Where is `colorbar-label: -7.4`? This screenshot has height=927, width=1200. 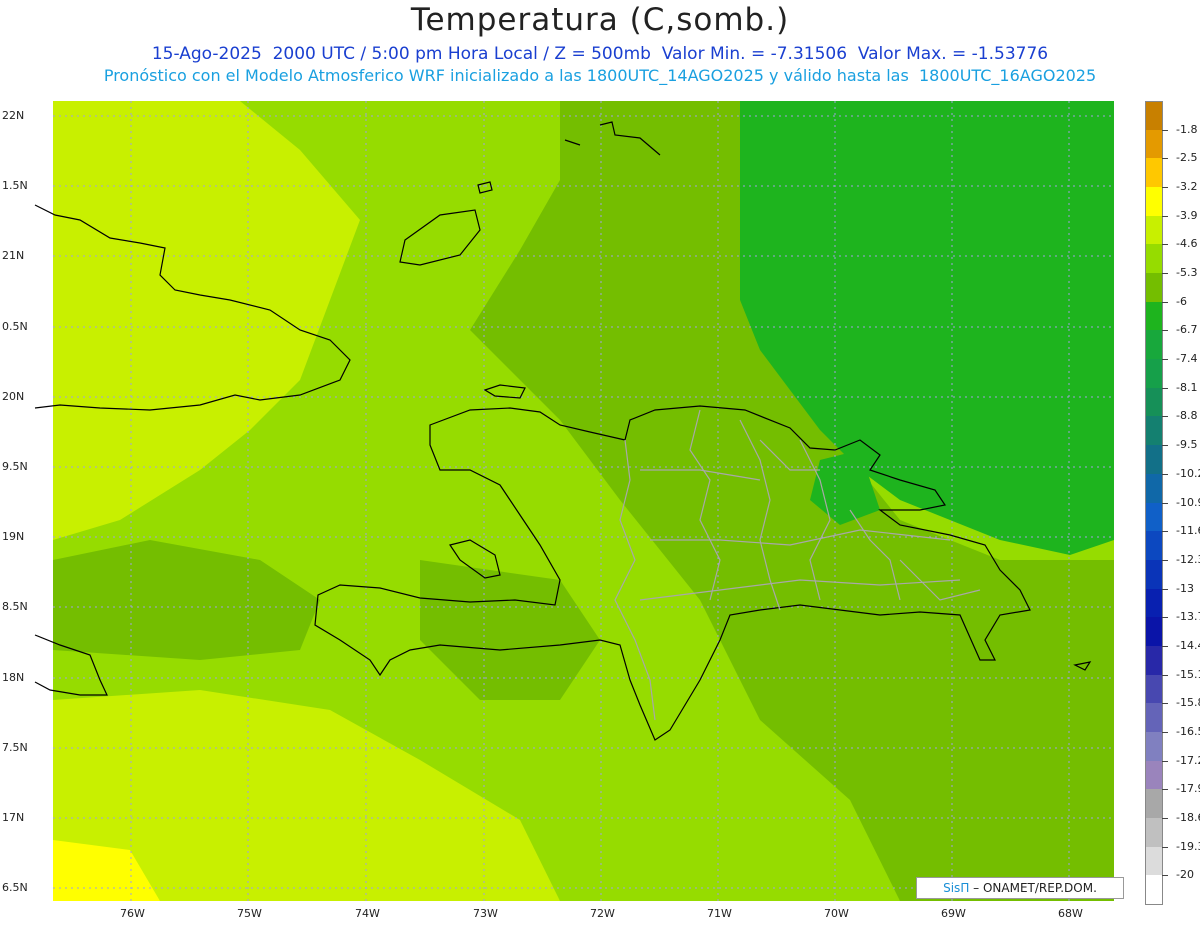
colorbar-label: -7.4 is located at coordinates (1187, 359).